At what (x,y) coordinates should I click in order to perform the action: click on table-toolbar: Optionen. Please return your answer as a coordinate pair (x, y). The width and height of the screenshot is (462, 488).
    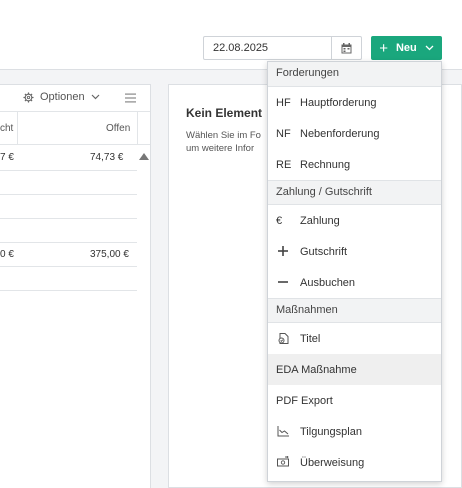
    Looking at the image, I should click on (75, 98).